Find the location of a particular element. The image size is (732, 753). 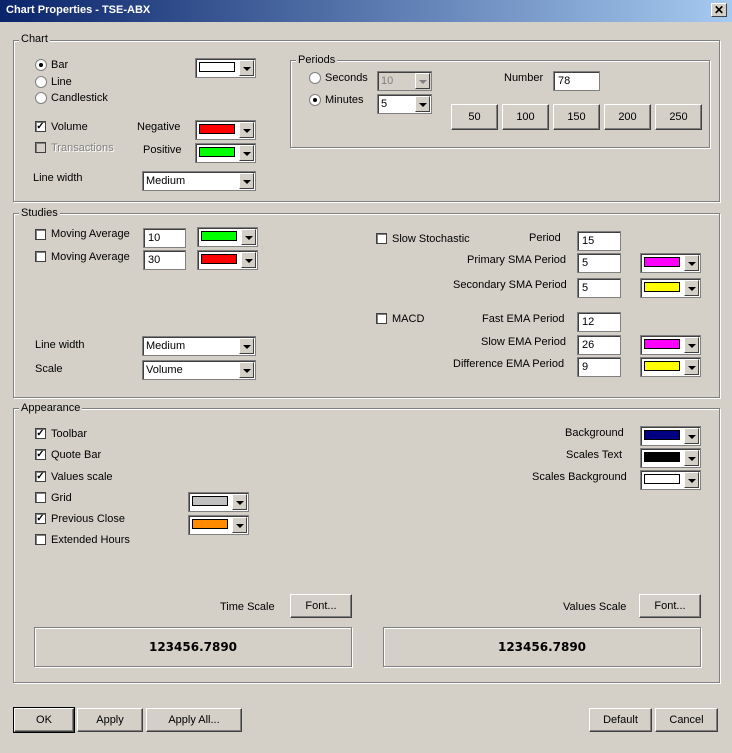

candlestick-radio is located at coordinates (41, 98).